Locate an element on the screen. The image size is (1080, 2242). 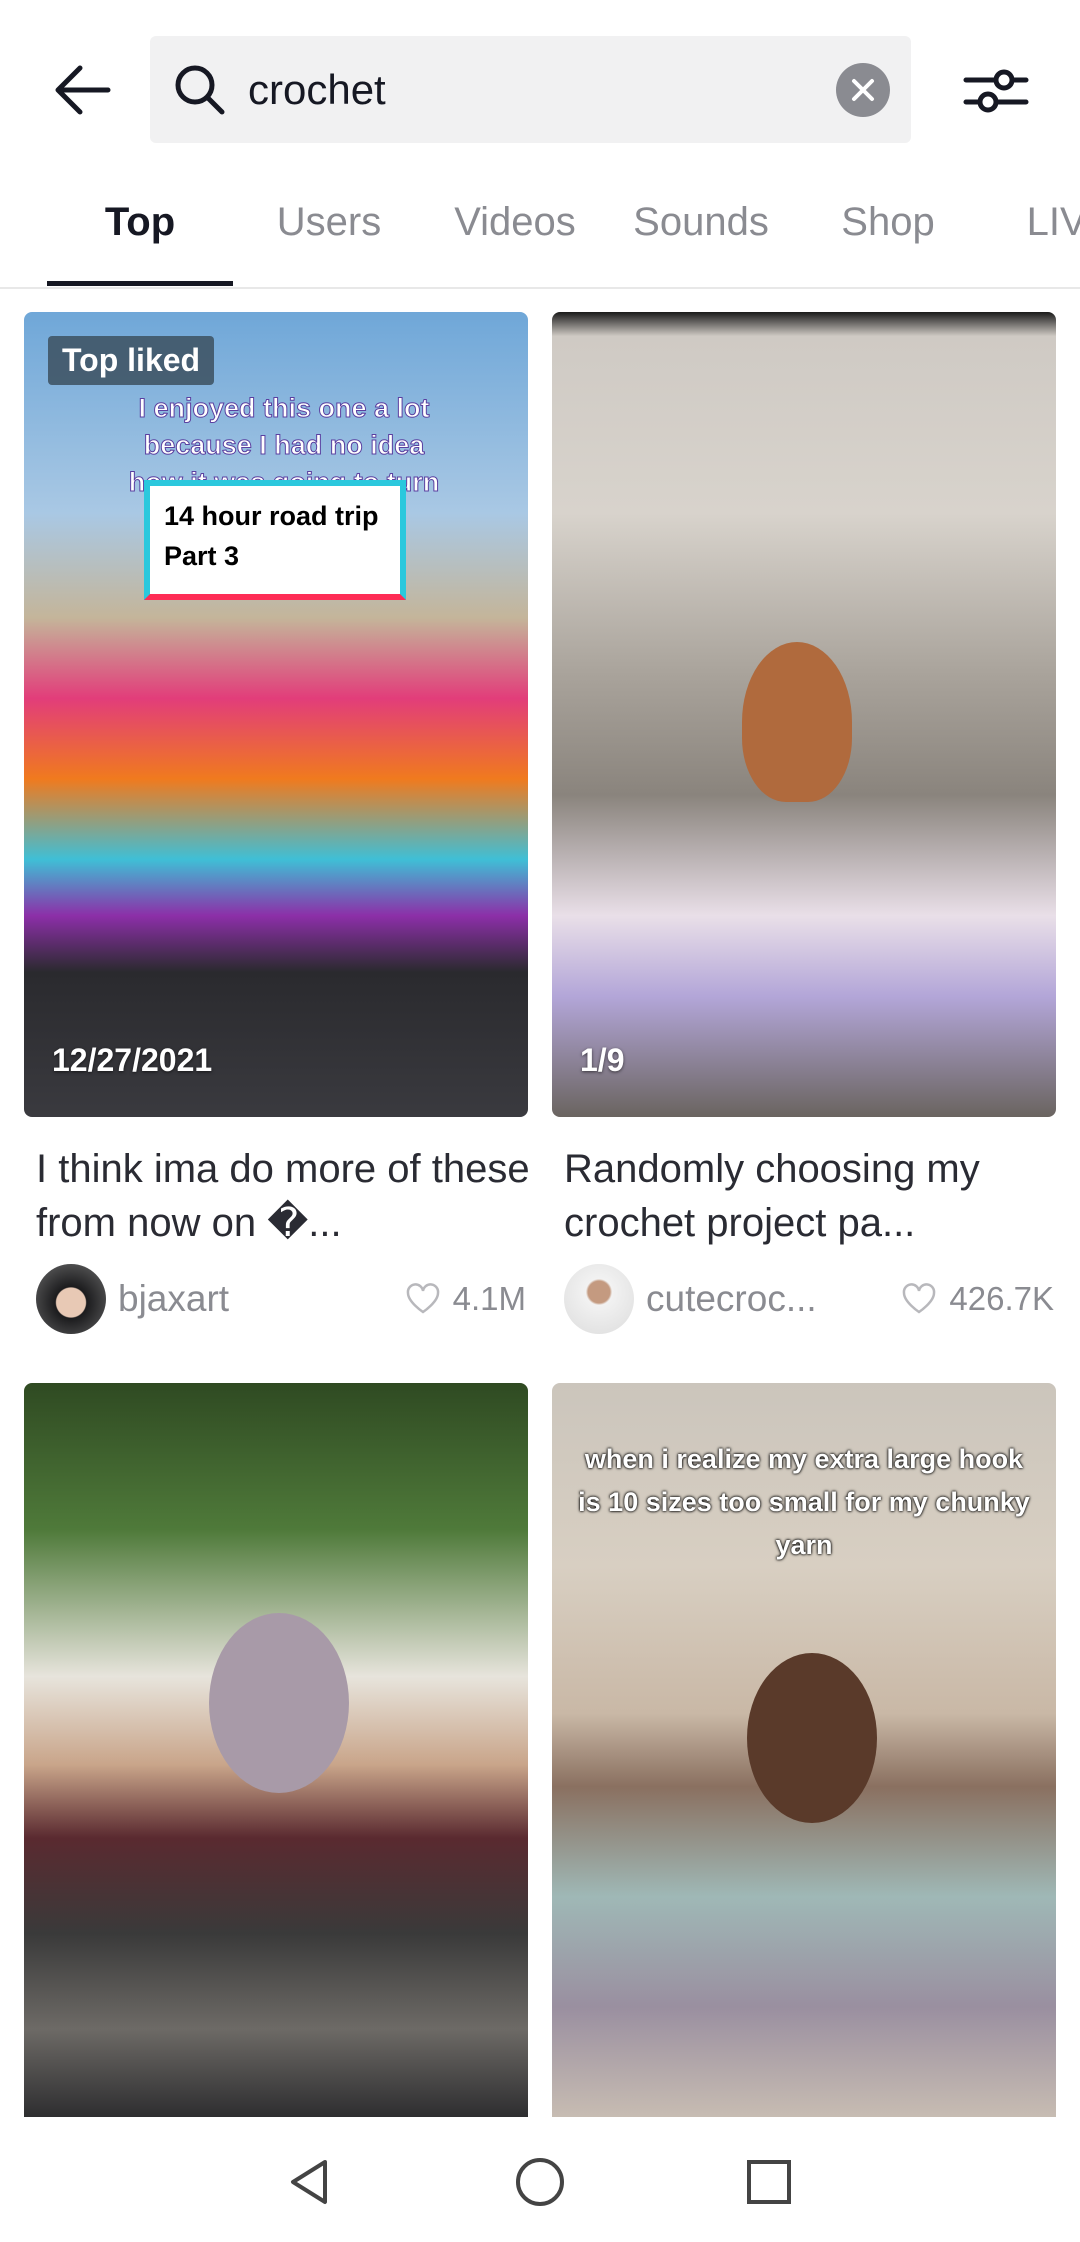
home-nav-icon is located at coordinates (540, 2182).